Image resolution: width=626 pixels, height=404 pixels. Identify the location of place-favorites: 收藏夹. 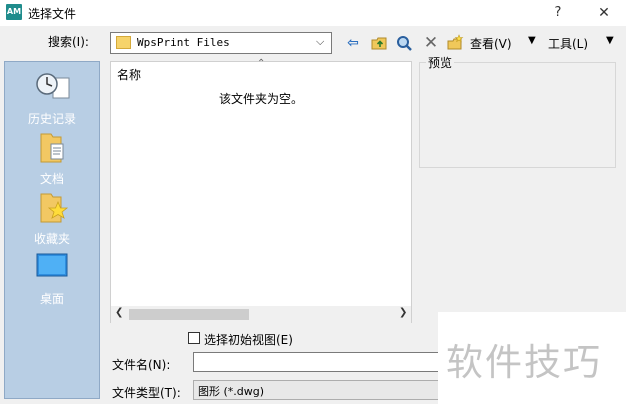
(52, 217).